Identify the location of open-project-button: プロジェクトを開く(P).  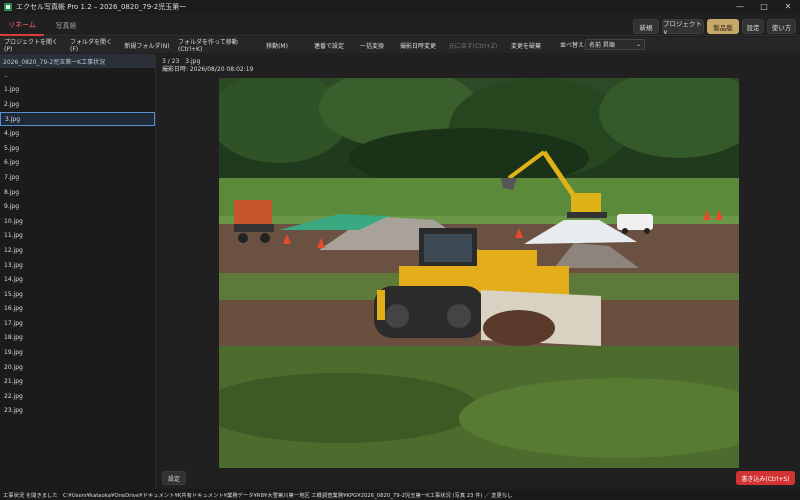
(35, 46).